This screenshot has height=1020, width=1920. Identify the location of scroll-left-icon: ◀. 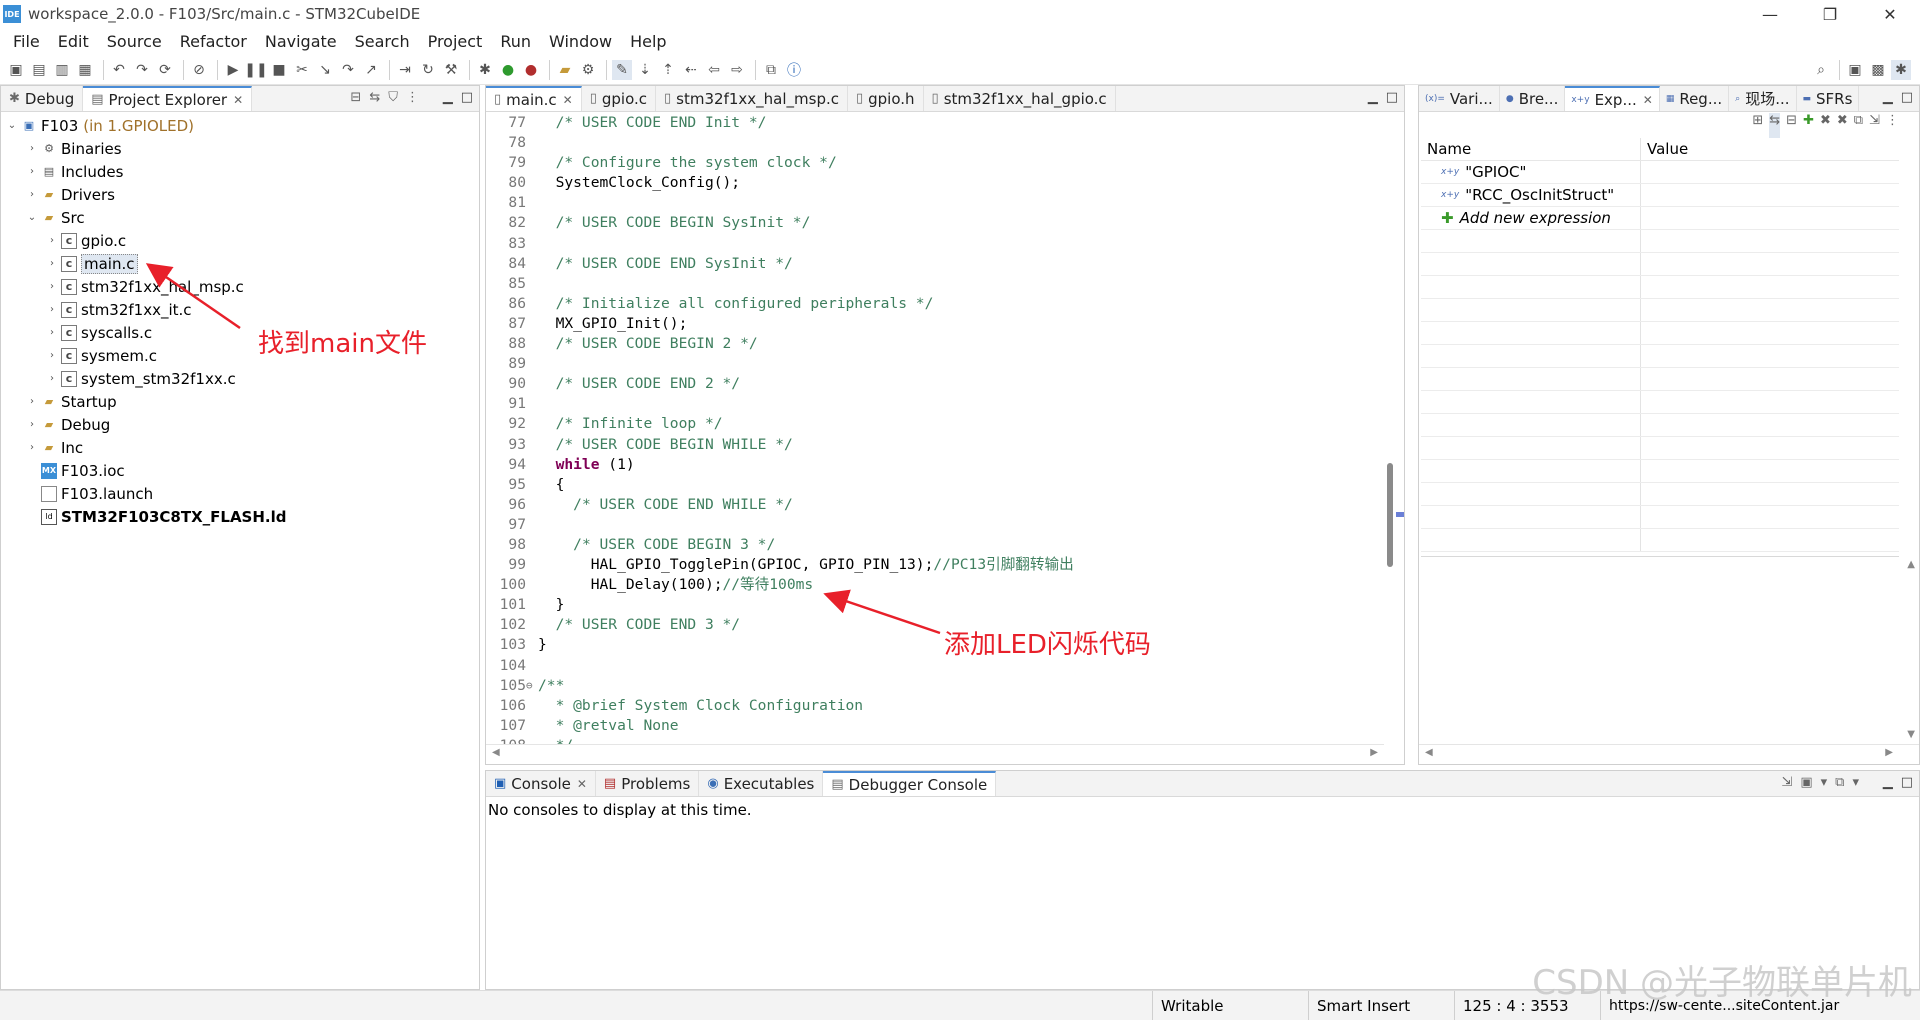
(496, 752).